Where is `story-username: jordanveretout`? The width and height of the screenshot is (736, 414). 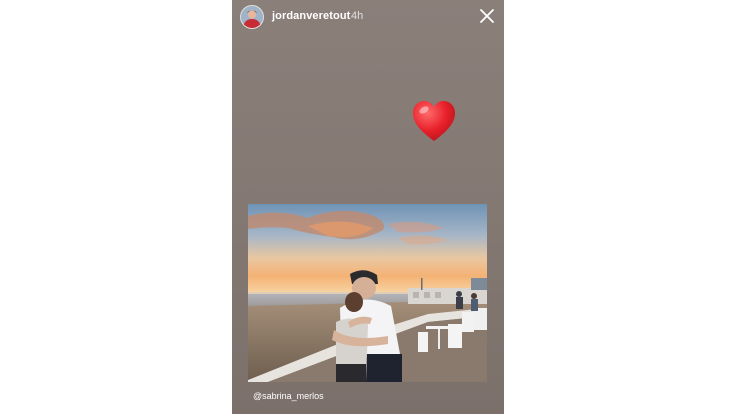
story-username: jordanveretout is located at coordinates (311, 16).